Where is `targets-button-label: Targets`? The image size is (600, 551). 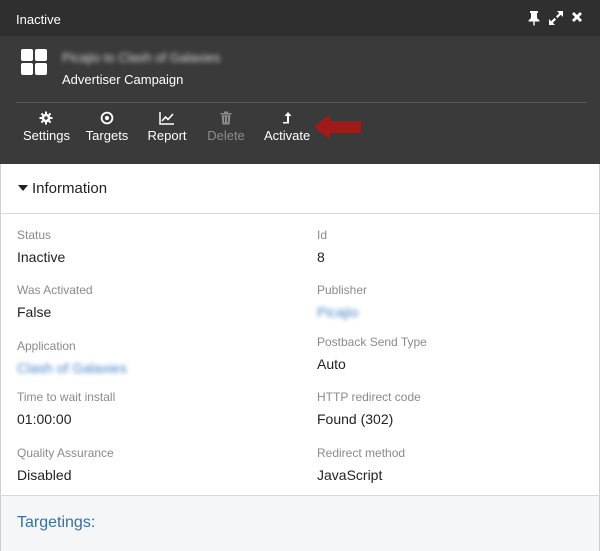
targets-button-label: Targets is located at coordinates (107, 135).